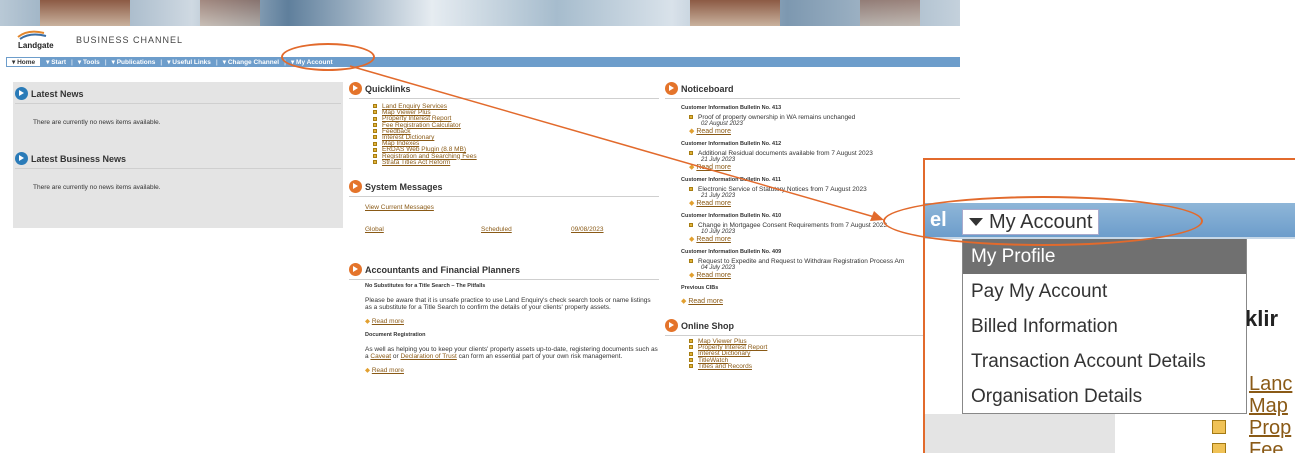 The height and width of the screenshot is (453, 1295). What do you see at coordinates (57, 93) in the screenshot?
I see `section-title: Latest News` at bounding box center [57, 93].